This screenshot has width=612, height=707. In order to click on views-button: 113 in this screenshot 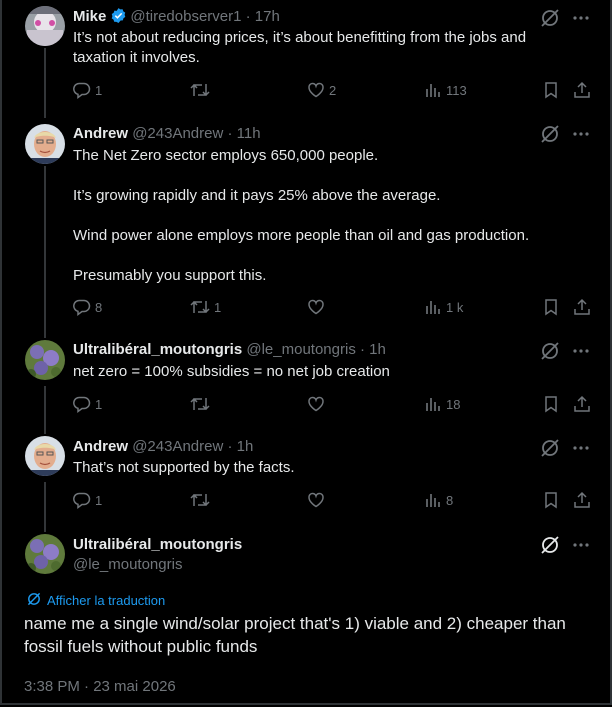, I will do `click(445, 90)`.